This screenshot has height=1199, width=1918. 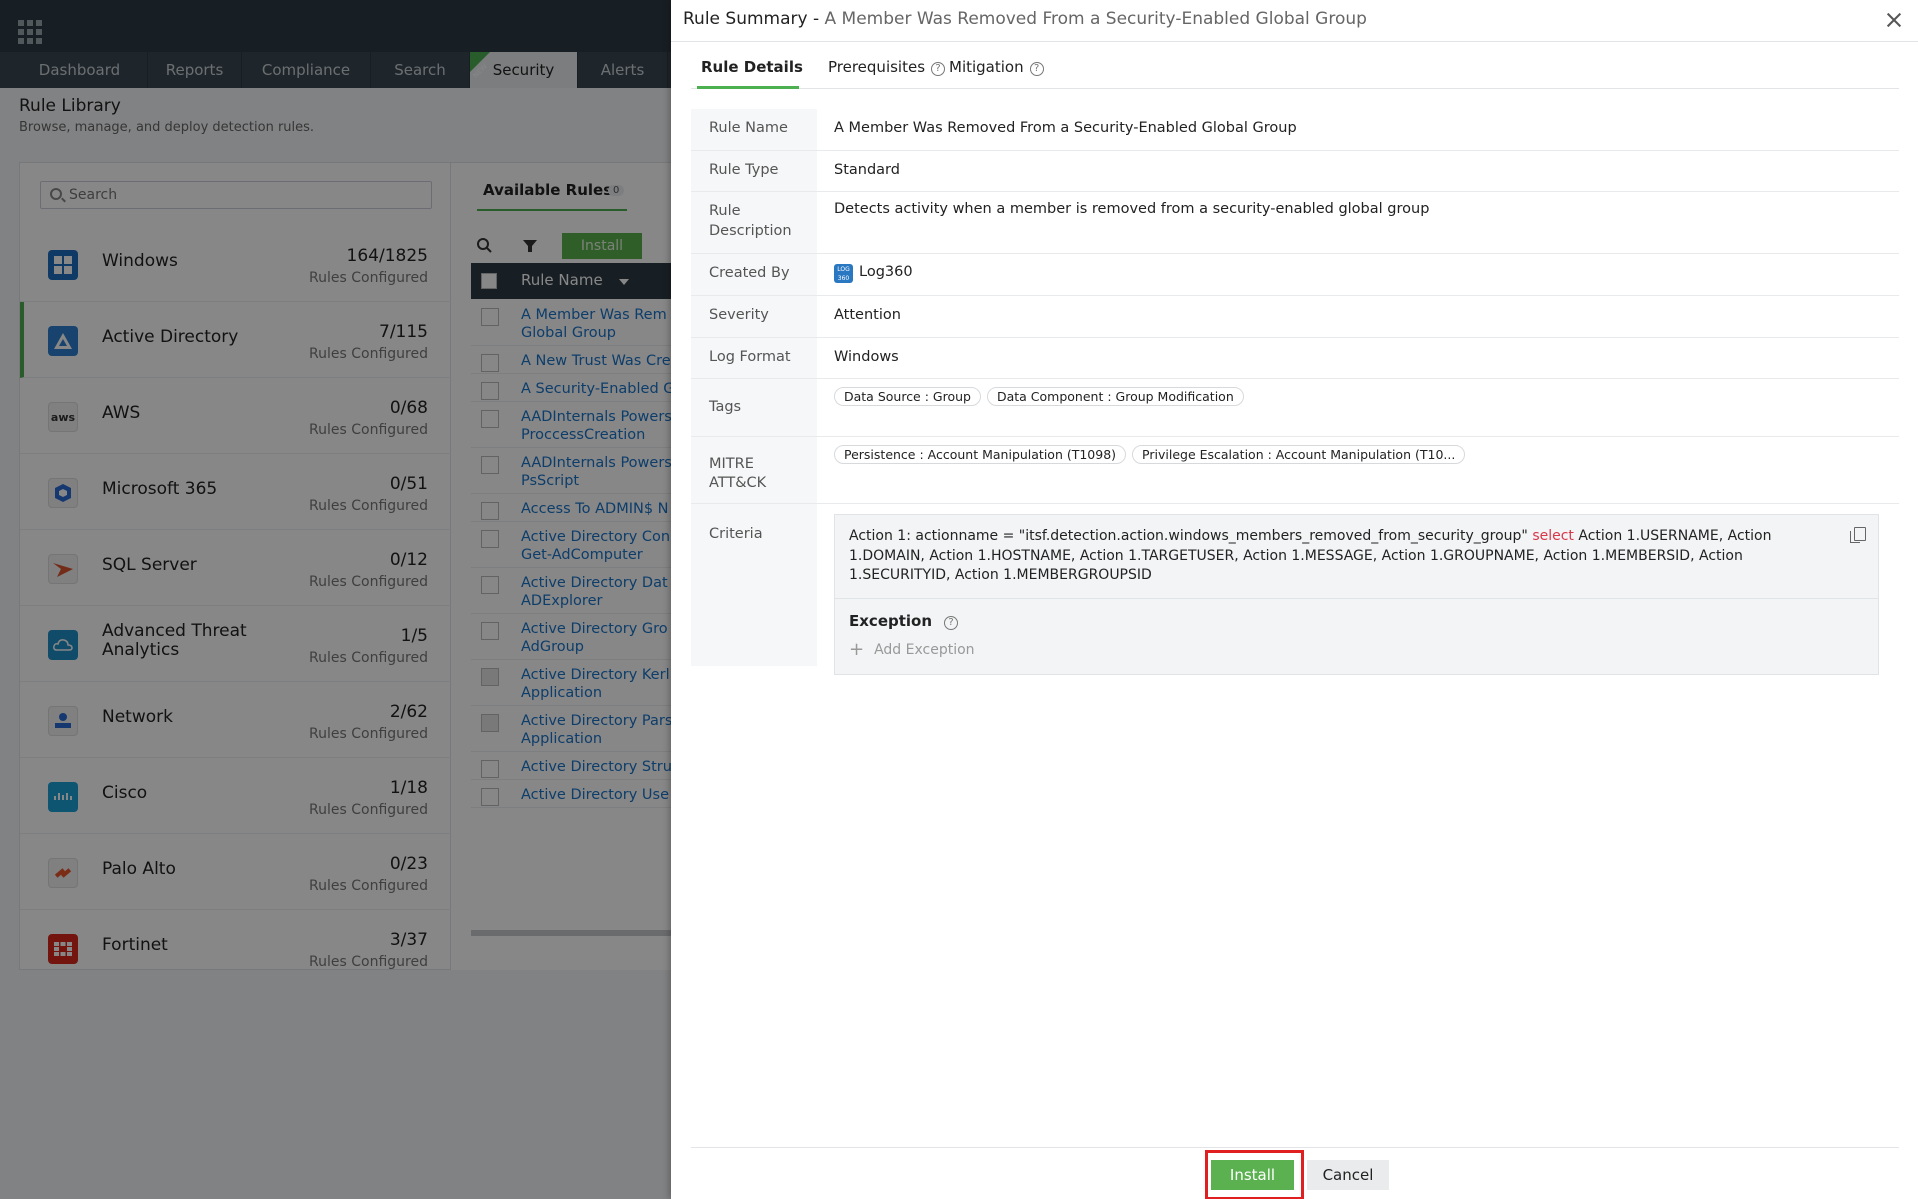 I want to click on cancel-button: Cancel, so click(x=1348, y=1175).